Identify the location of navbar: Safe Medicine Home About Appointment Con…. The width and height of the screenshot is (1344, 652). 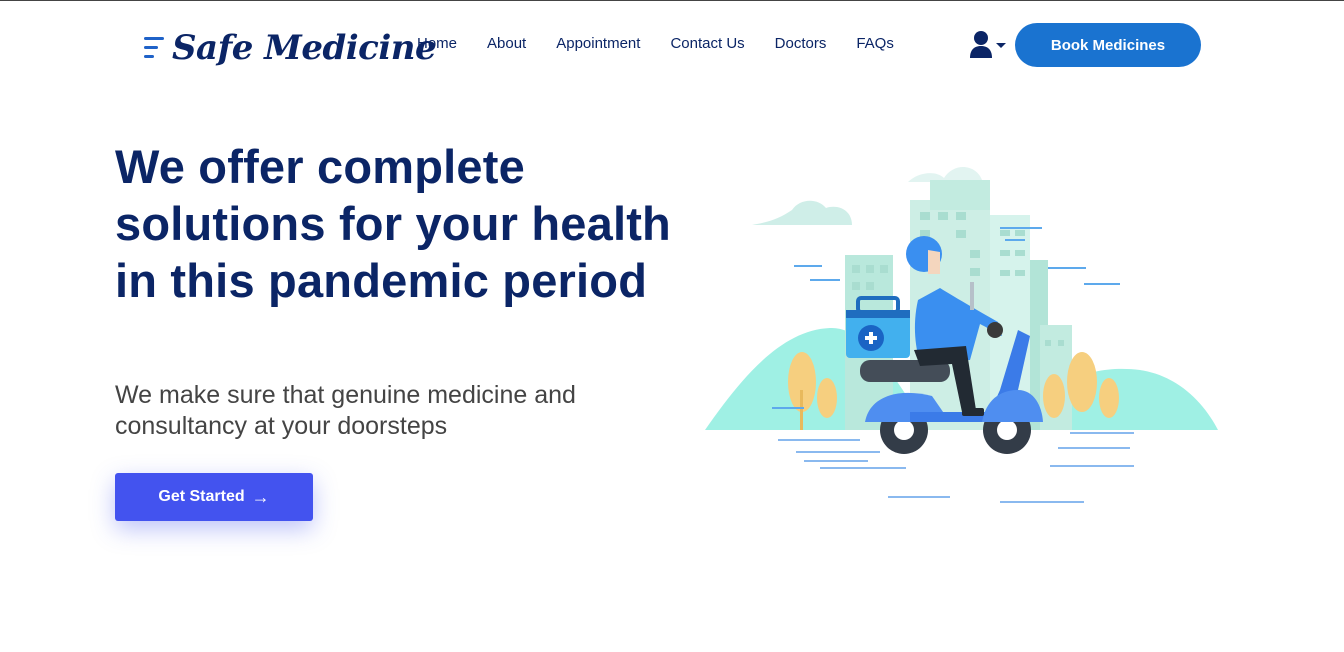
(672, 44).